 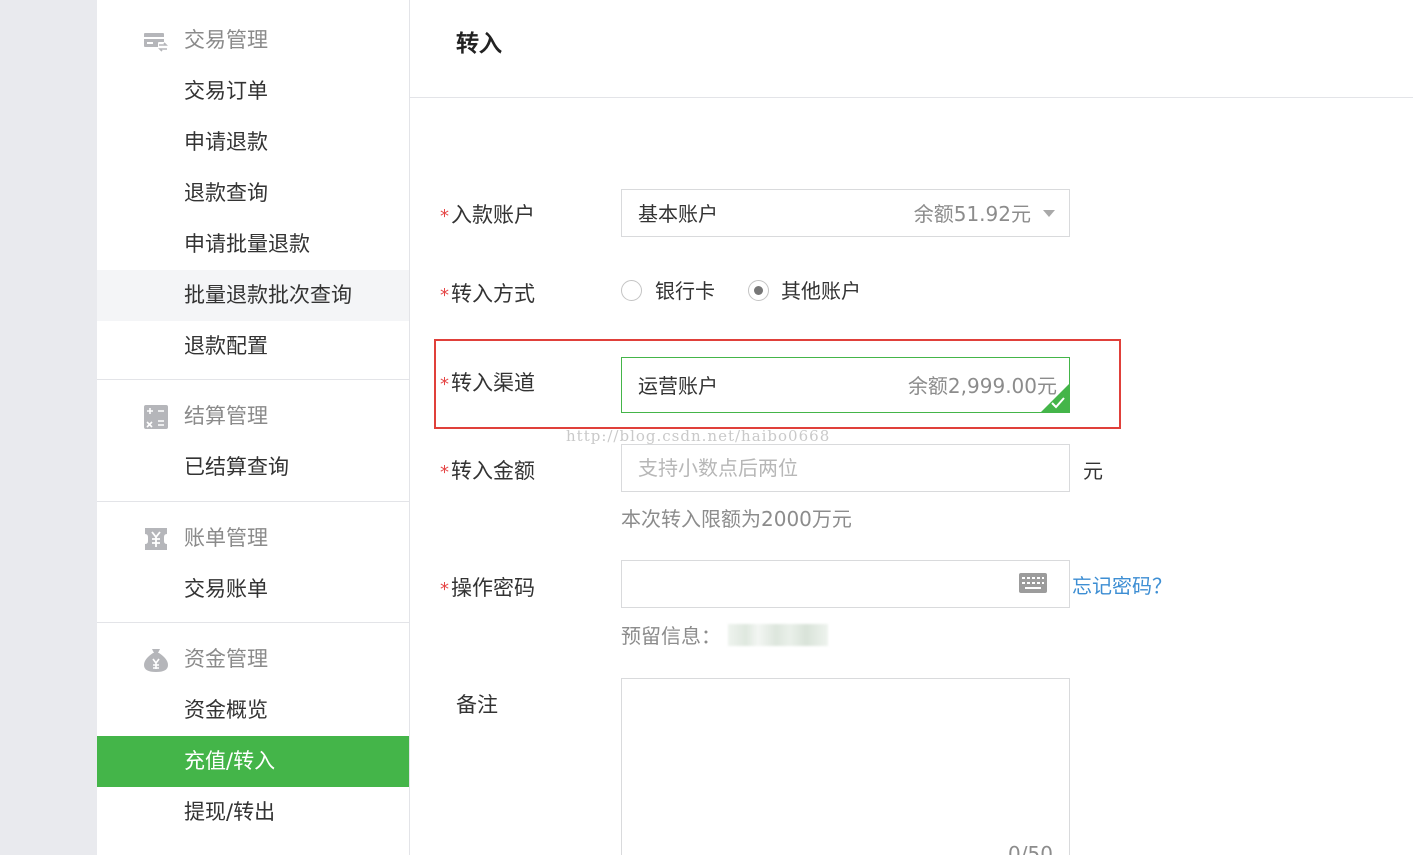 I want to click on nav-group-transaction: 交易管理 交易订单 申请退款 退款查询 申请批量退款 批量退款批次查询 退款配置, so click(x=253, y=193).